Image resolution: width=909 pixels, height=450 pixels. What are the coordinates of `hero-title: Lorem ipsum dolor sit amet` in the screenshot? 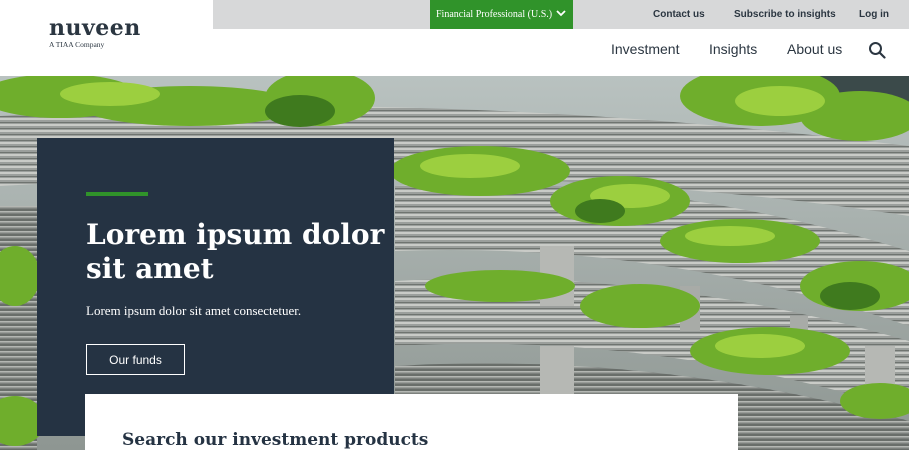 It's located at (235, 251).